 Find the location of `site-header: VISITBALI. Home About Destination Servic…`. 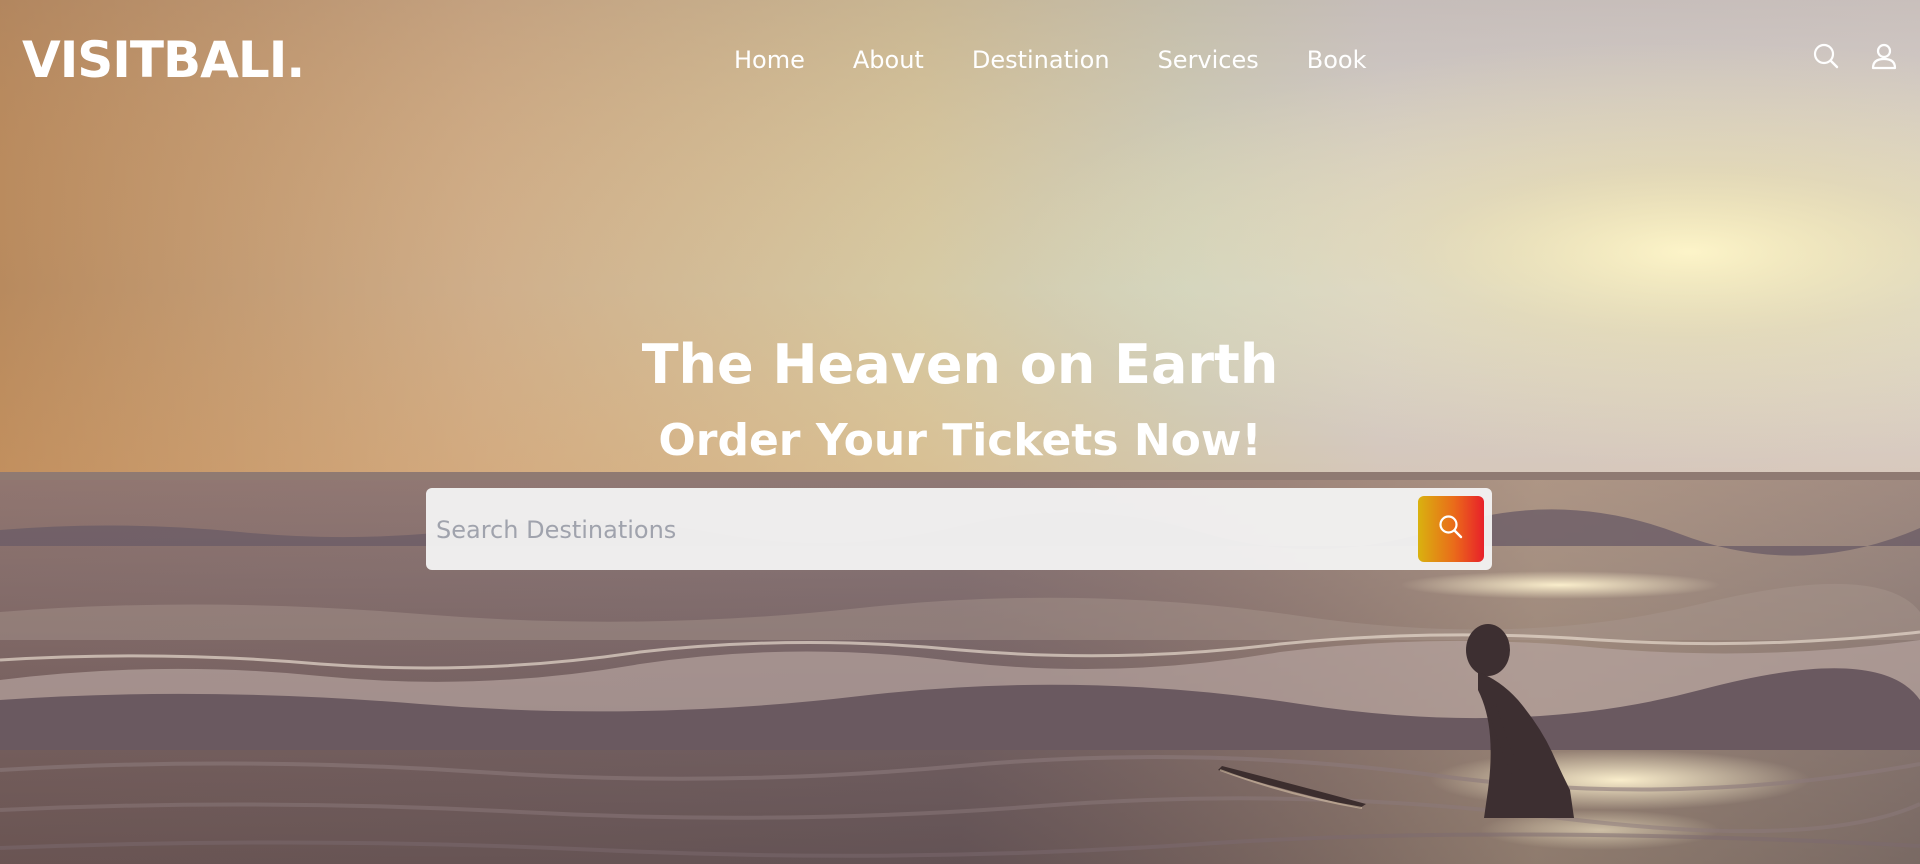

site-header: VISITBALI. Home About Destination Servic… is located at coordinates (960, 60).